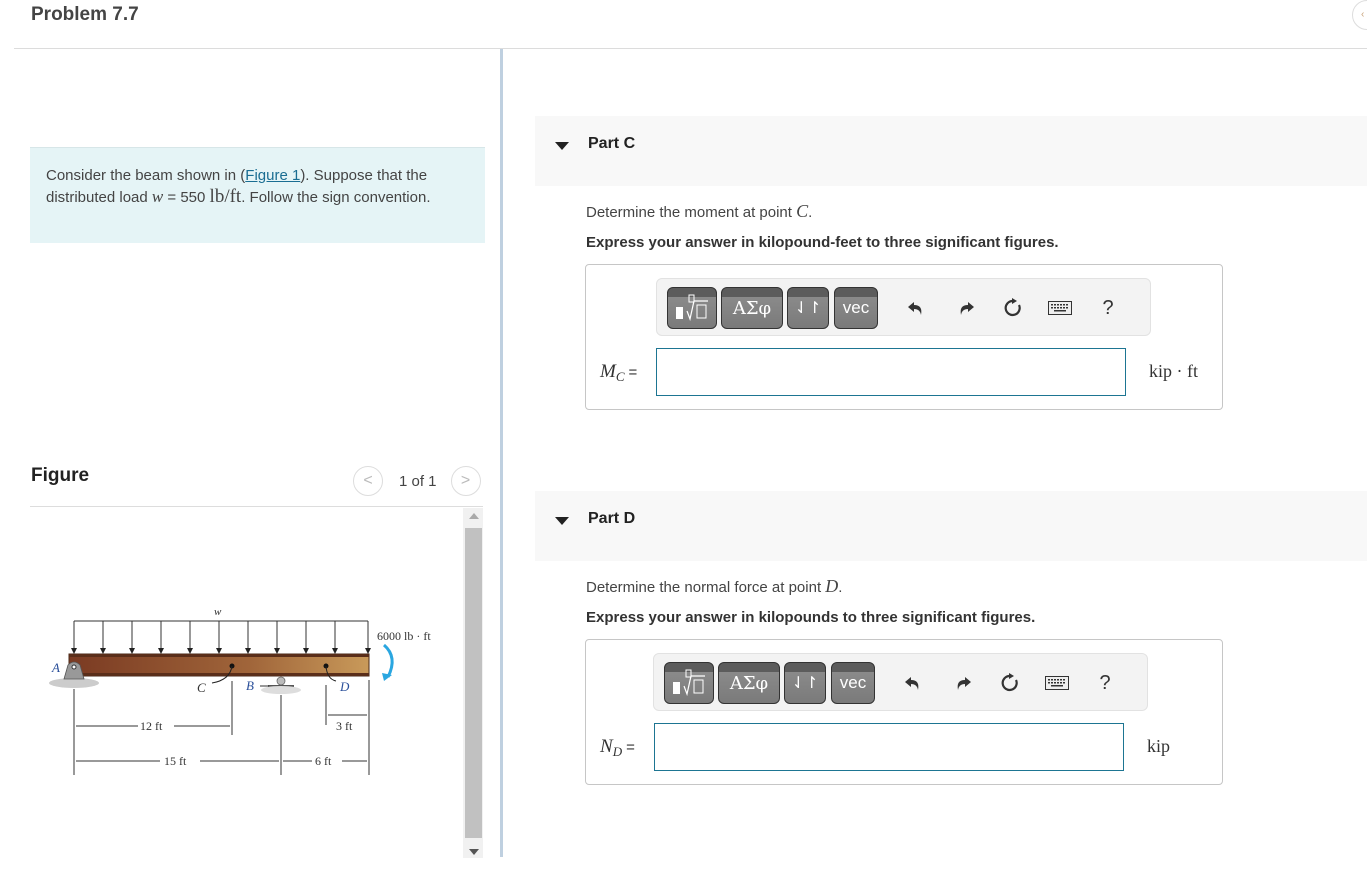 This screenshot has width=1367, height=870. What do you see at coordinates (904, 337) in the screenshot?
I see `part-c-answer-box: ΑΣφ ⇃↾ vec ? MC = kip · ft` at bounding box center [904, 337].